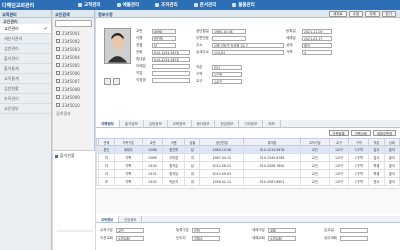  I want to click on photo-buttons, so click(112, 81).